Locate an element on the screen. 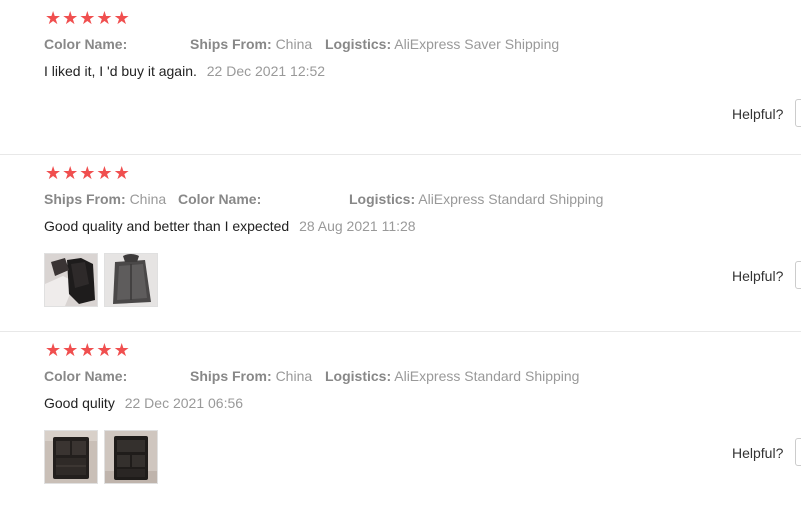 This screenshot has height=505, width=801. review-text-line: Good qulity 22 Dec 2021 06:56 is located at coordinates (143, 403).